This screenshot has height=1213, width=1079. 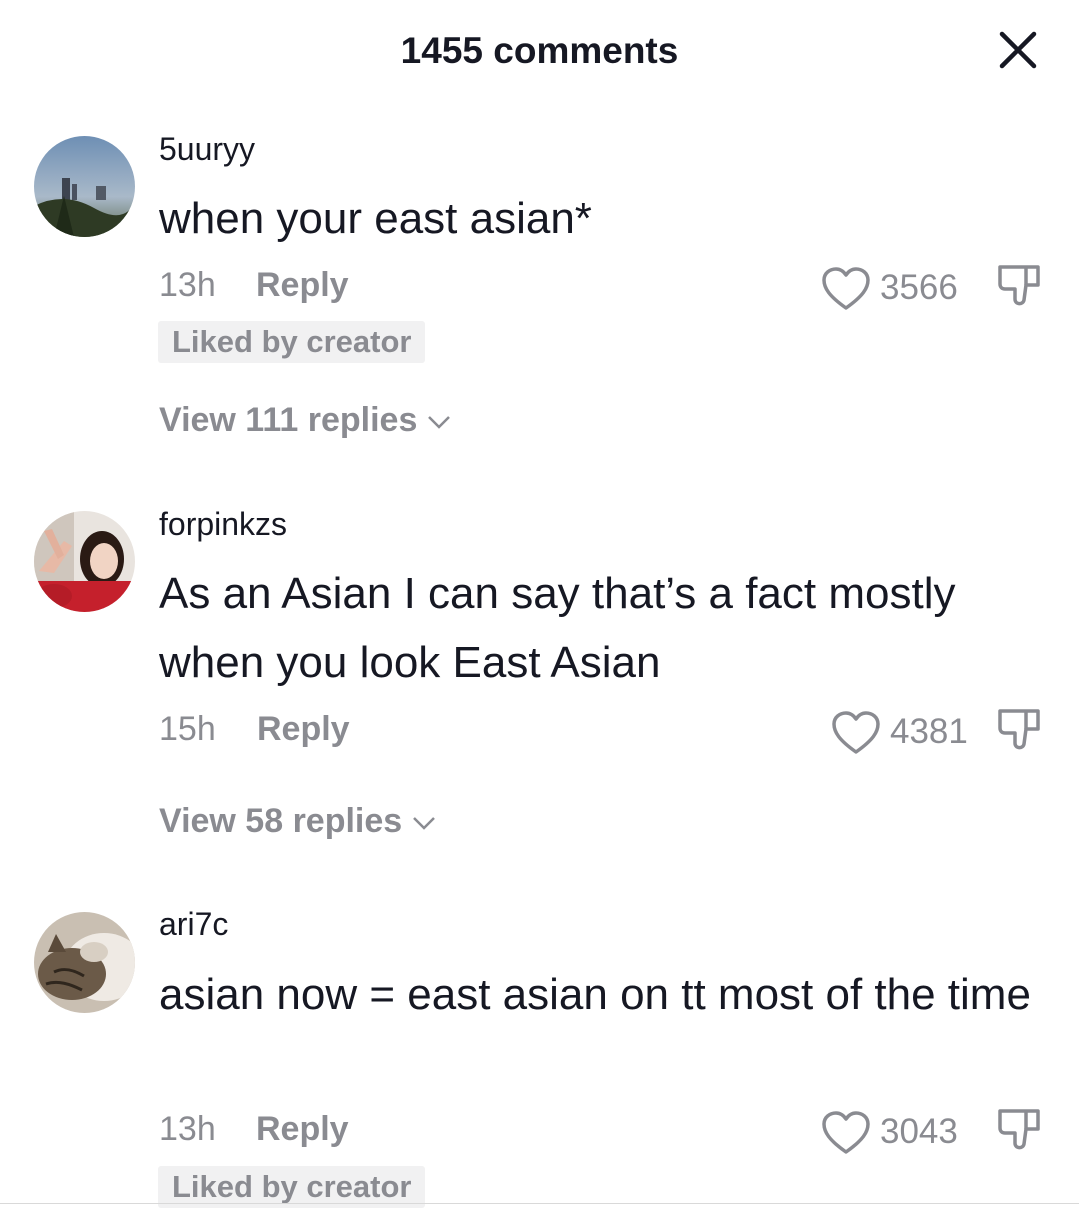 What do you see at coordinates (919, 1131) in the screenshot?
I see `like-count: 3043` at bounding box center [919, 1131].